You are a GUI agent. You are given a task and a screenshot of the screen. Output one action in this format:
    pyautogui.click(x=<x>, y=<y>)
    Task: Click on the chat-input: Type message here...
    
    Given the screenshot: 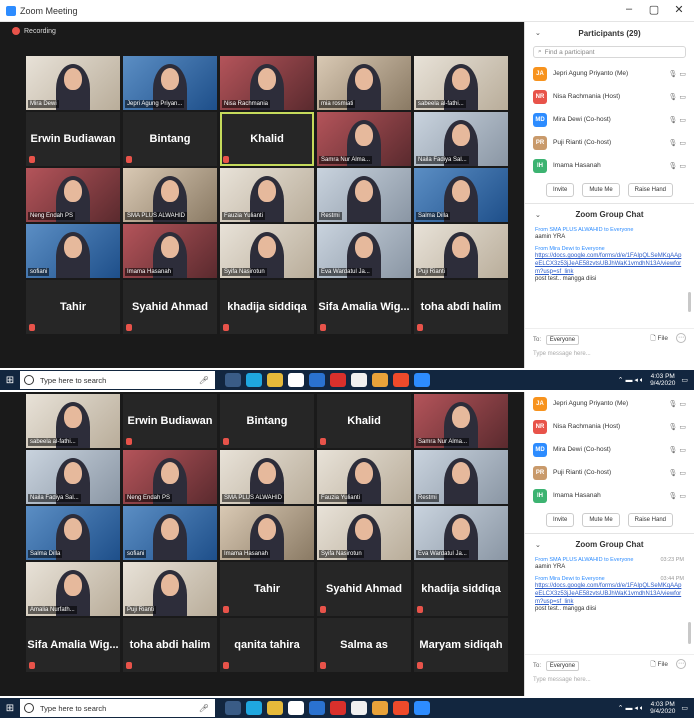 What is the action you would take?
    pyautogui.click(x=562, y=680)
    